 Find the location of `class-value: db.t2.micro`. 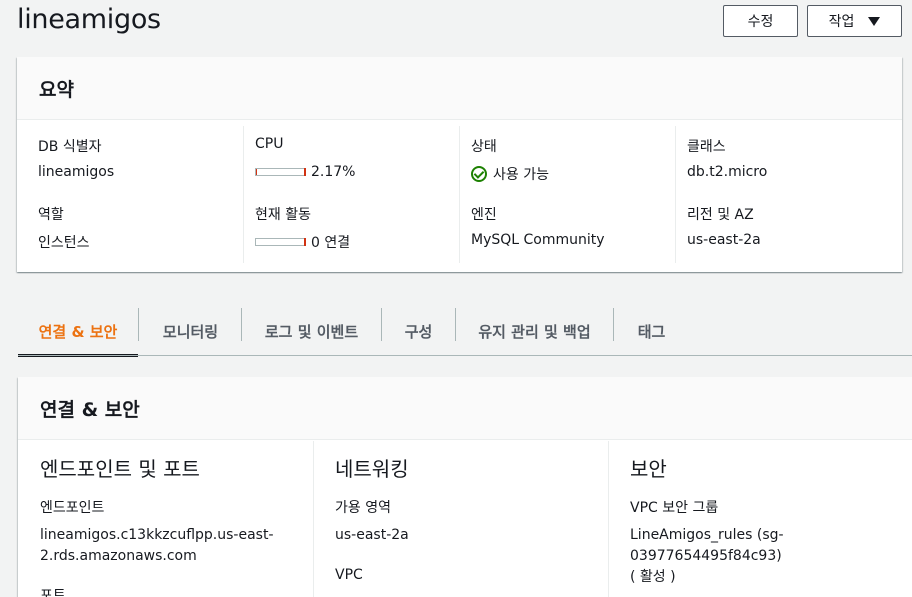

class-value: db.t2.micro is located at coordinates (727, 172).